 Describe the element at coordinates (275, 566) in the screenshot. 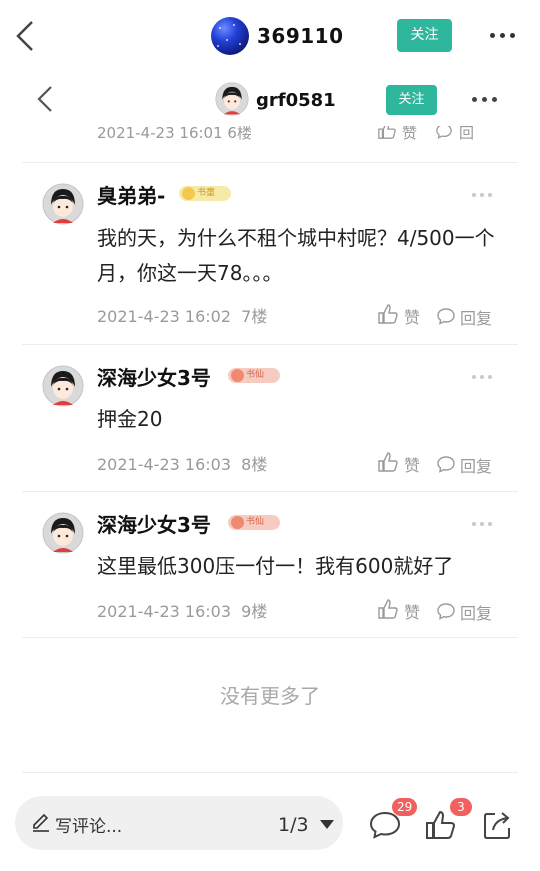

I see `comment-text: 这里最低300压一付一！我有600就好了` at that location.